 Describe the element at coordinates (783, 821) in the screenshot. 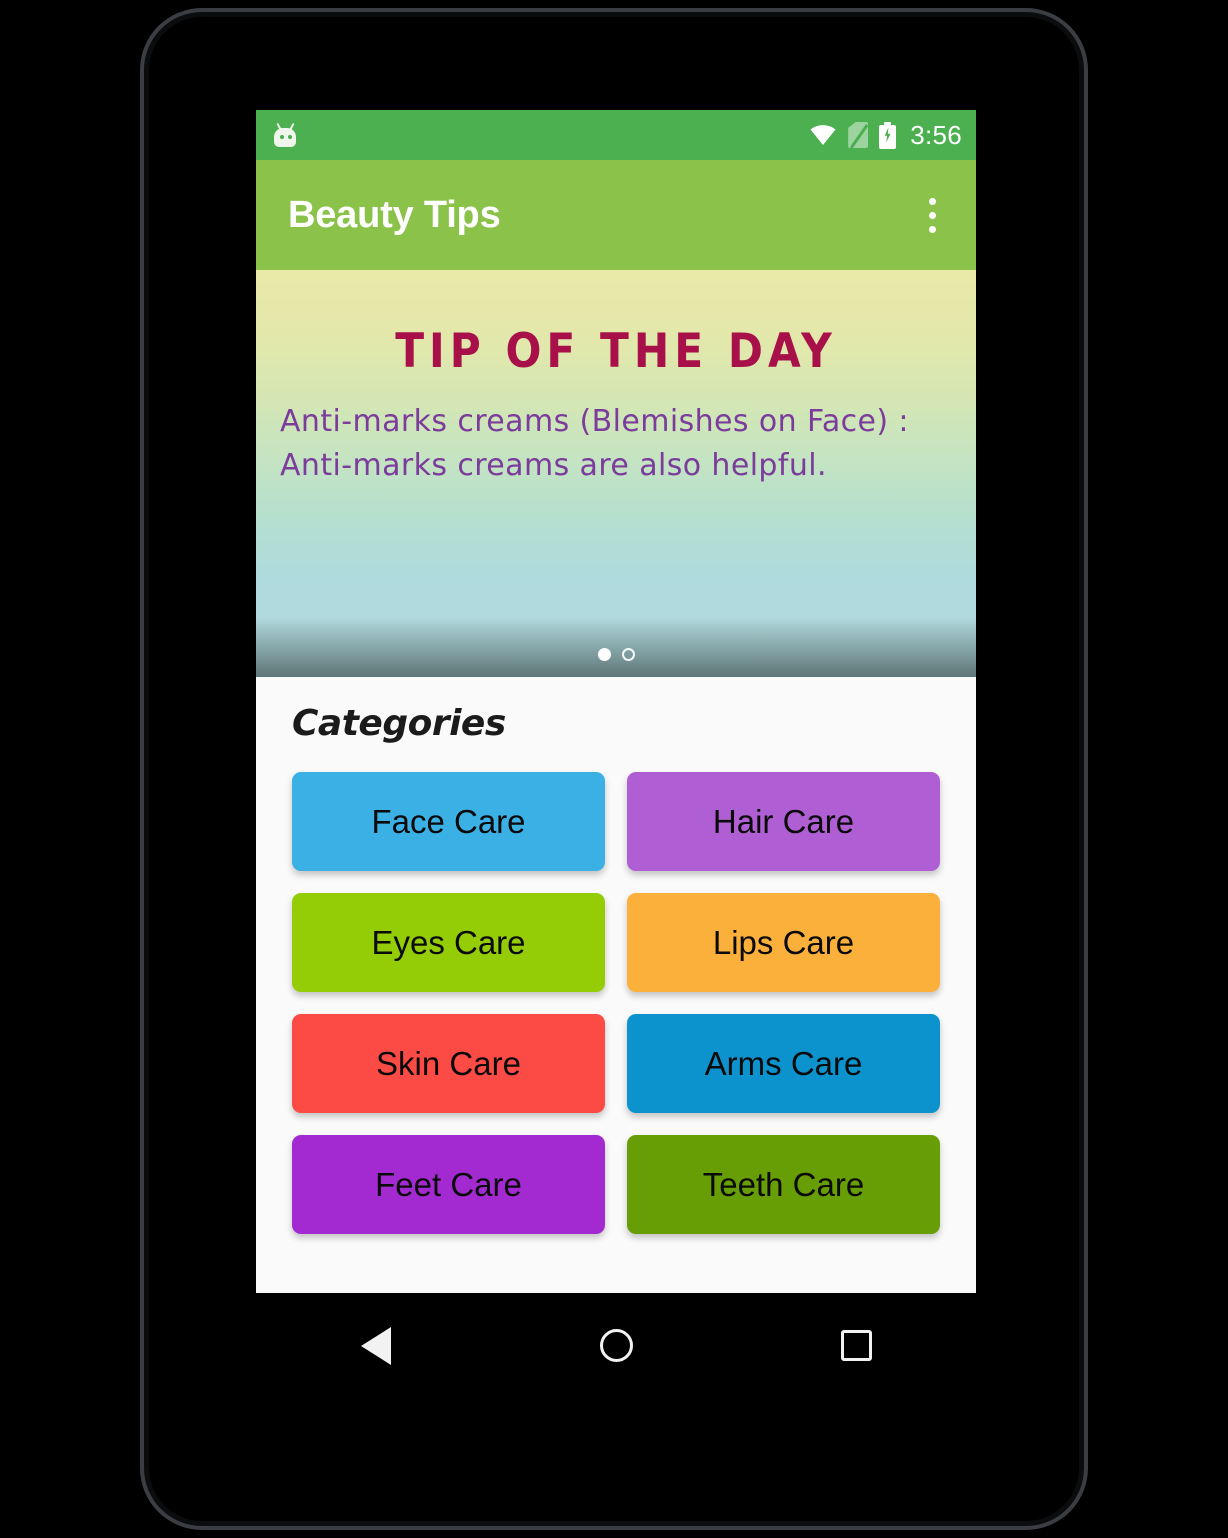

I see `category-button-hair-care: Hair Care` at that location.